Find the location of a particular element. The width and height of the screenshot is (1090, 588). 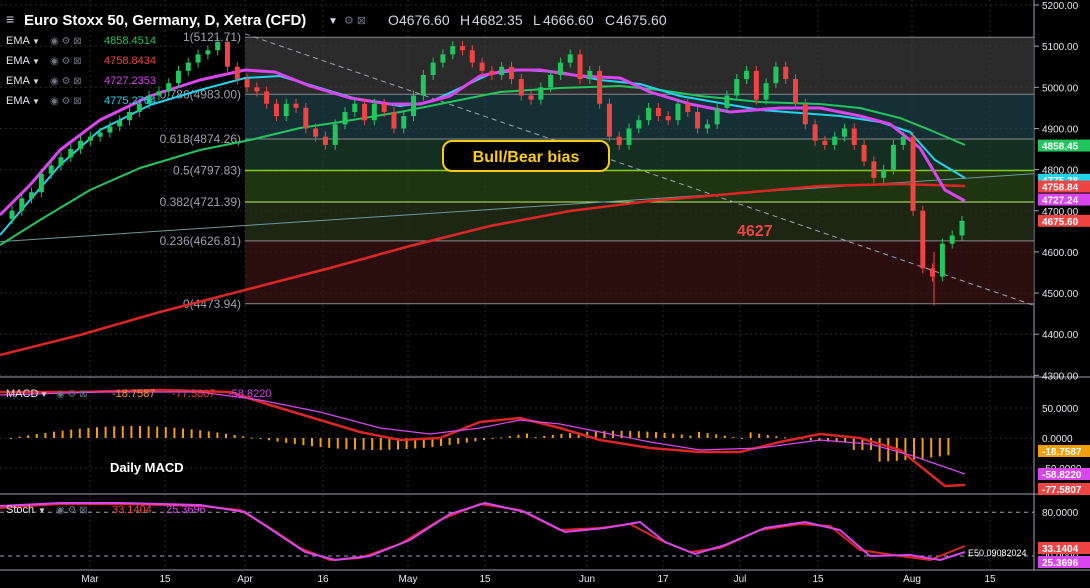

macd-value-signal: -58.8220 is located at coordinates (249, 394).